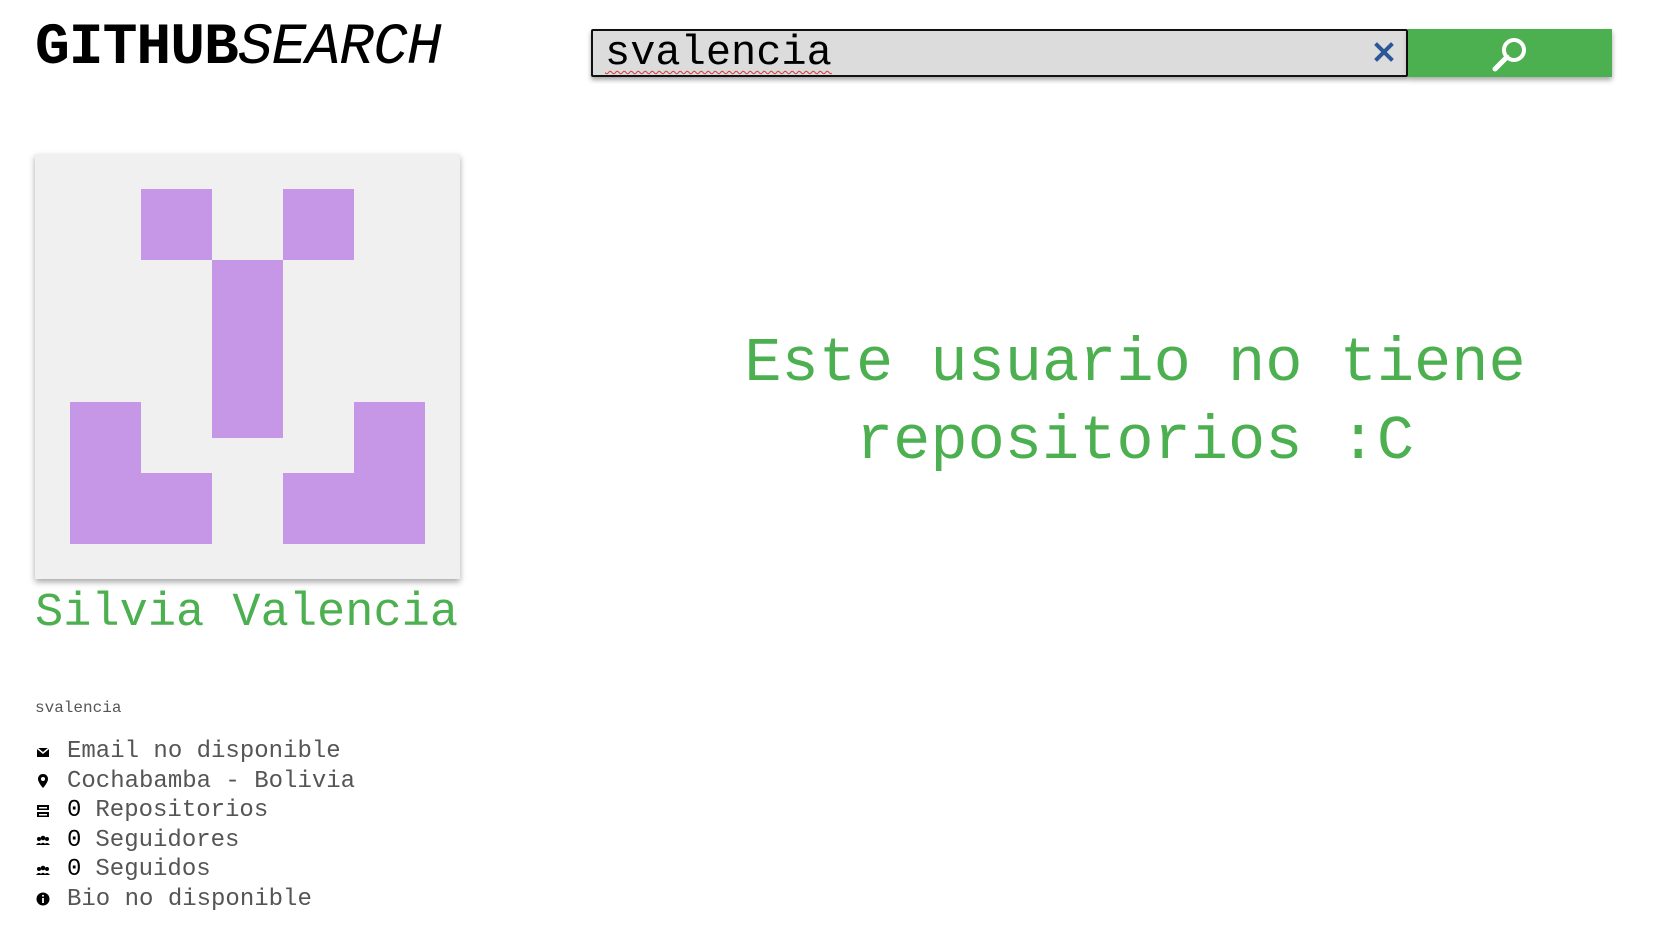  I want to click on detail-bio: Bio no disponible, so click(195, 900).